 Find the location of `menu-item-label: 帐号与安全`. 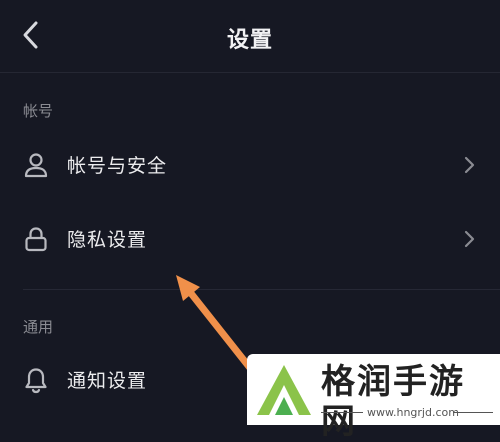

menu-item-label: 帐号与安全 is located at coordinates (117, 166).